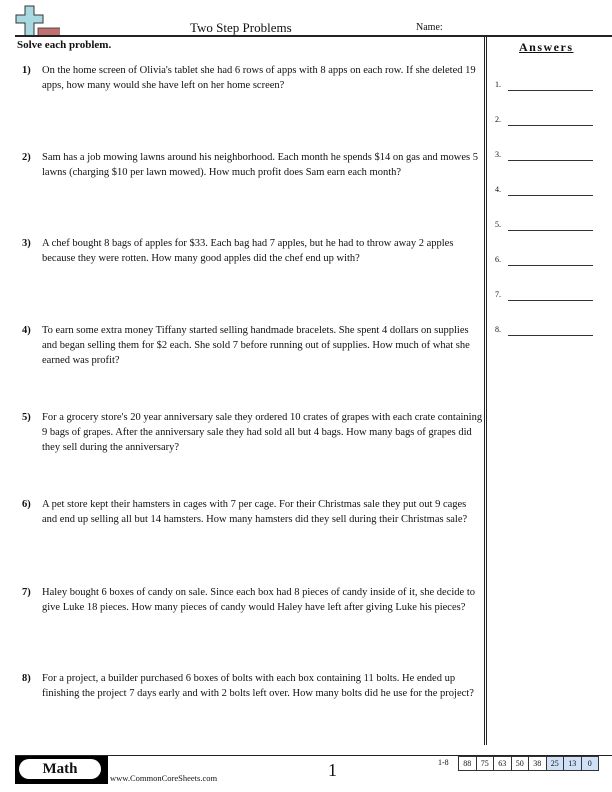  What do you see at coordinates (443, 762) in the screenshot?
I see `score-range-label: 1-8` at bounding box center [443, 762].